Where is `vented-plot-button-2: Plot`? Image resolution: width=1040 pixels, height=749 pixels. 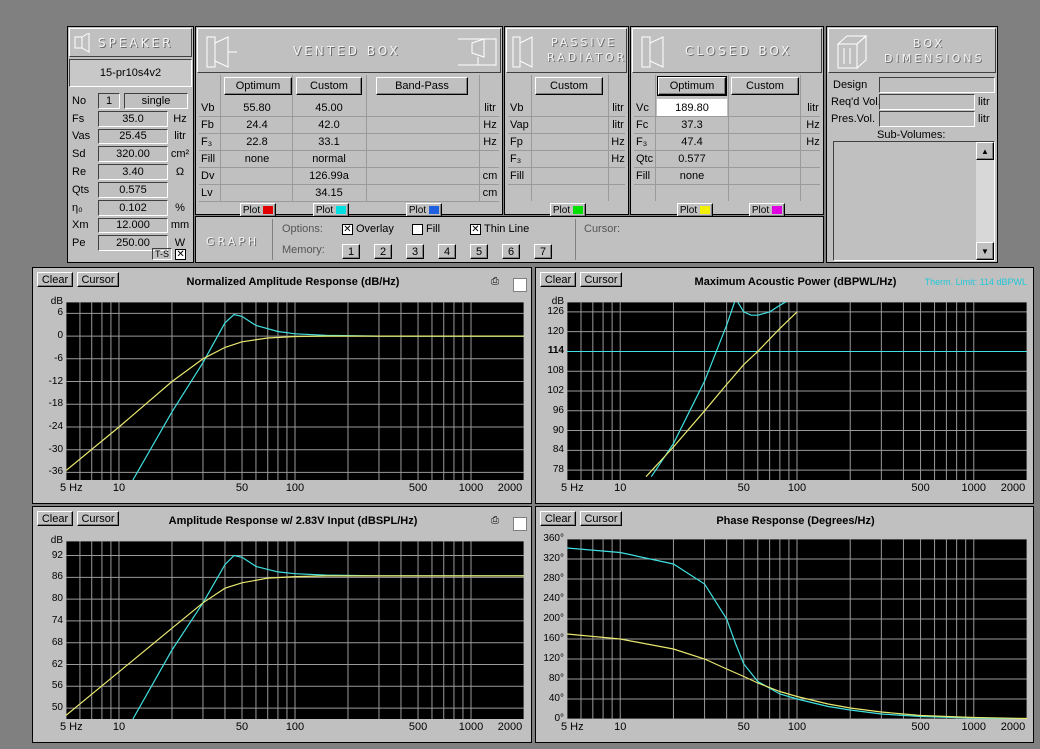
vented-plot-button-2: Plot is located at coordinates (424, 210).